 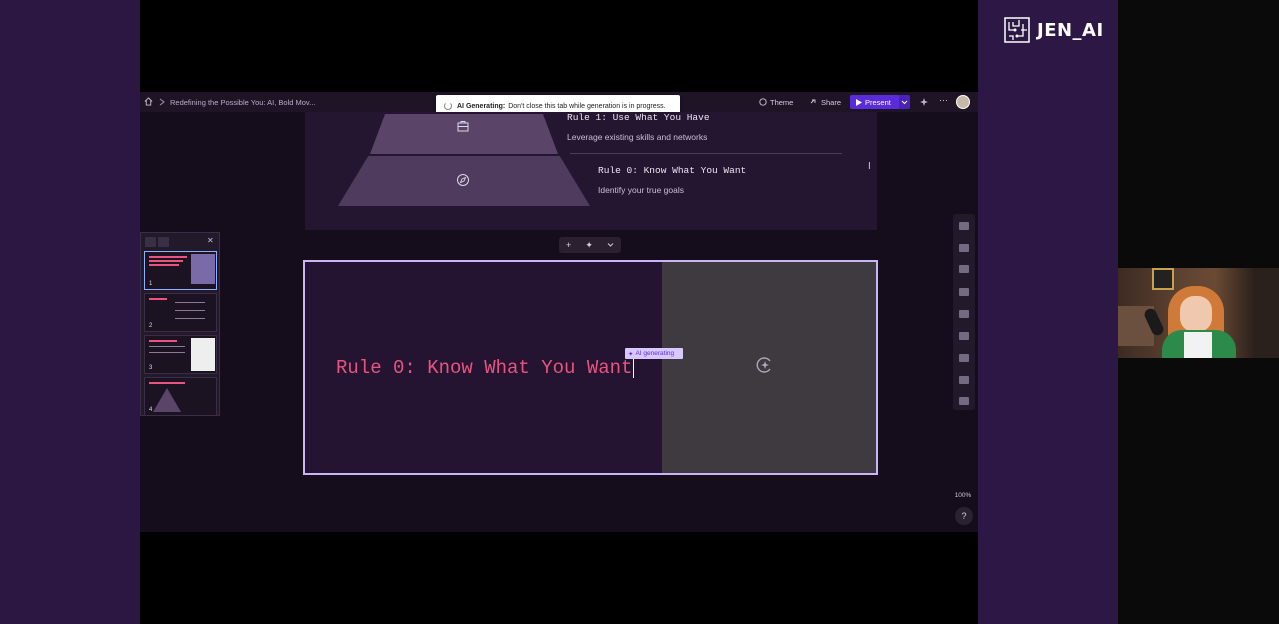 I want to click on search-icon, so click(x=964, y=226).